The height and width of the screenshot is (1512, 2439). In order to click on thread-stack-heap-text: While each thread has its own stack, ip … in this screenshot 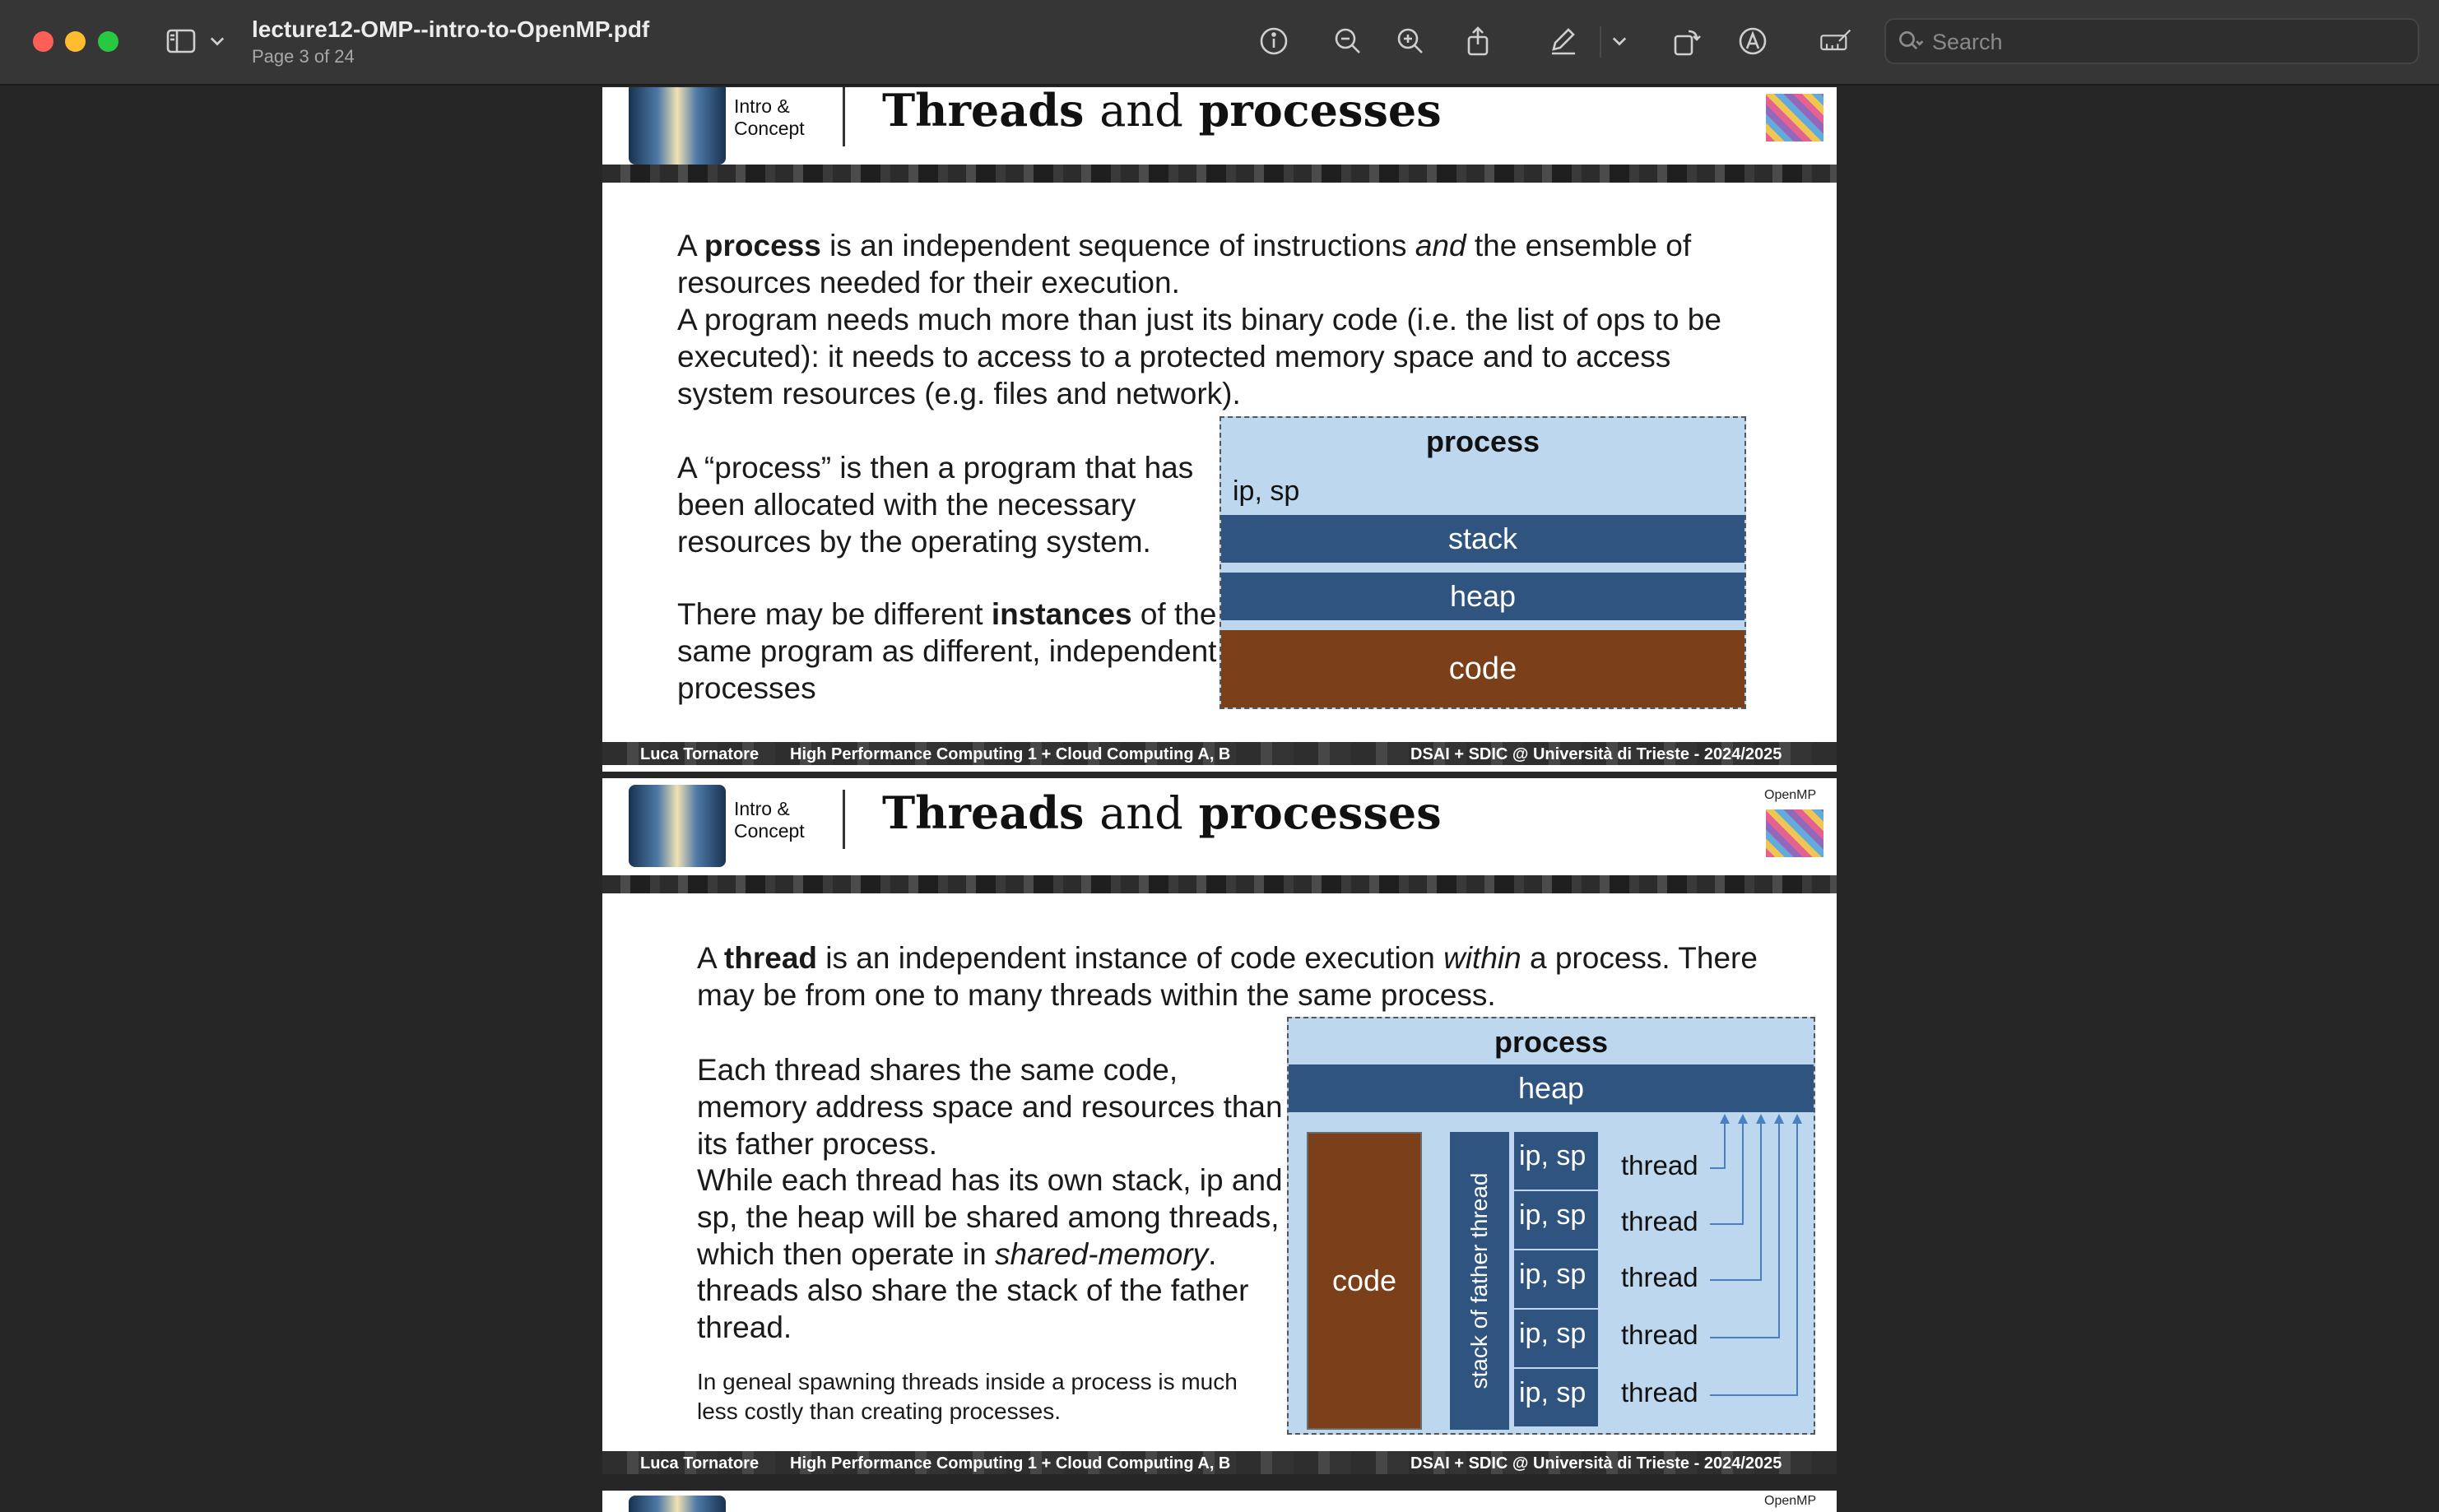, I will do `click(990, 1217)`.